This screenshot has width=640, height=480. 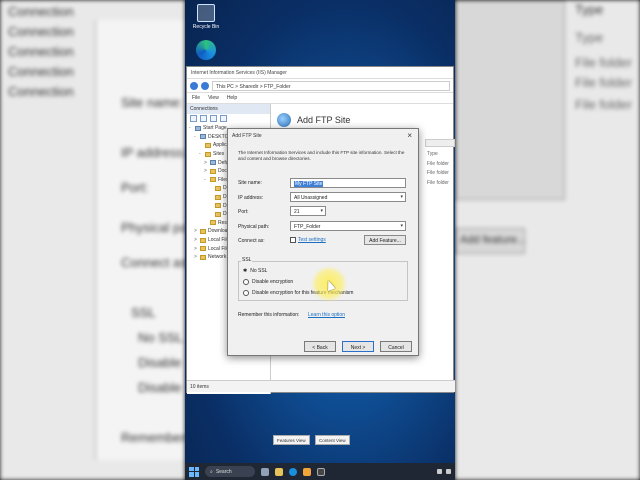 What do you see at coordinates (307, 471) in the screenshot?
I see `store-icon` at bounding box center [307, 471].